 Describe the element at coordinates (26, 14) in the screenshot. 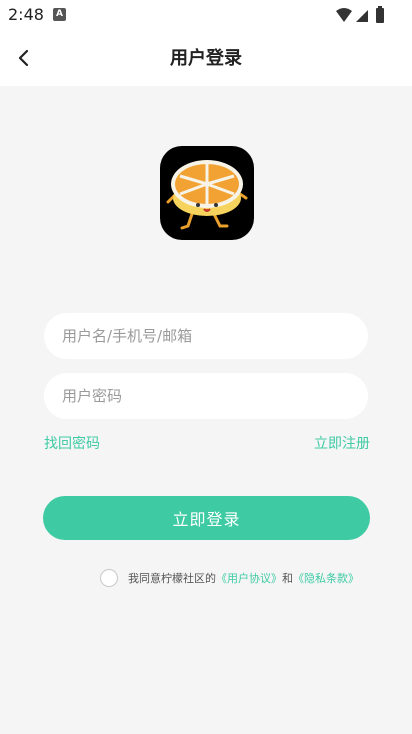

I see `status-time: 2:48` at that location.